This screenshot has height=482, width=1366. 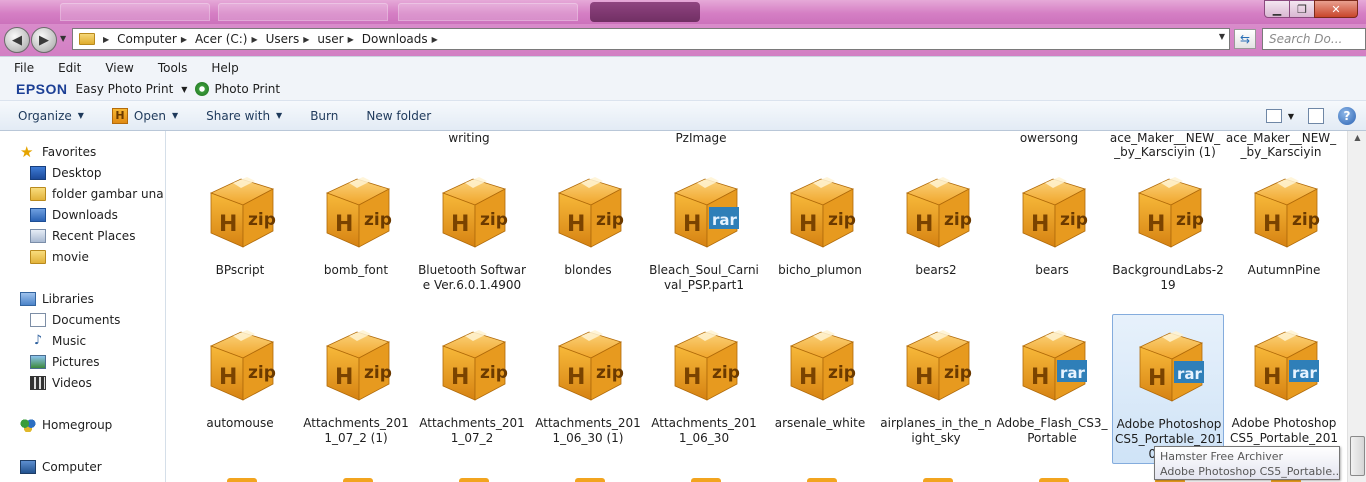 I want to click on file-tile: Hzip bomb_font, so click(x=356, y=236).